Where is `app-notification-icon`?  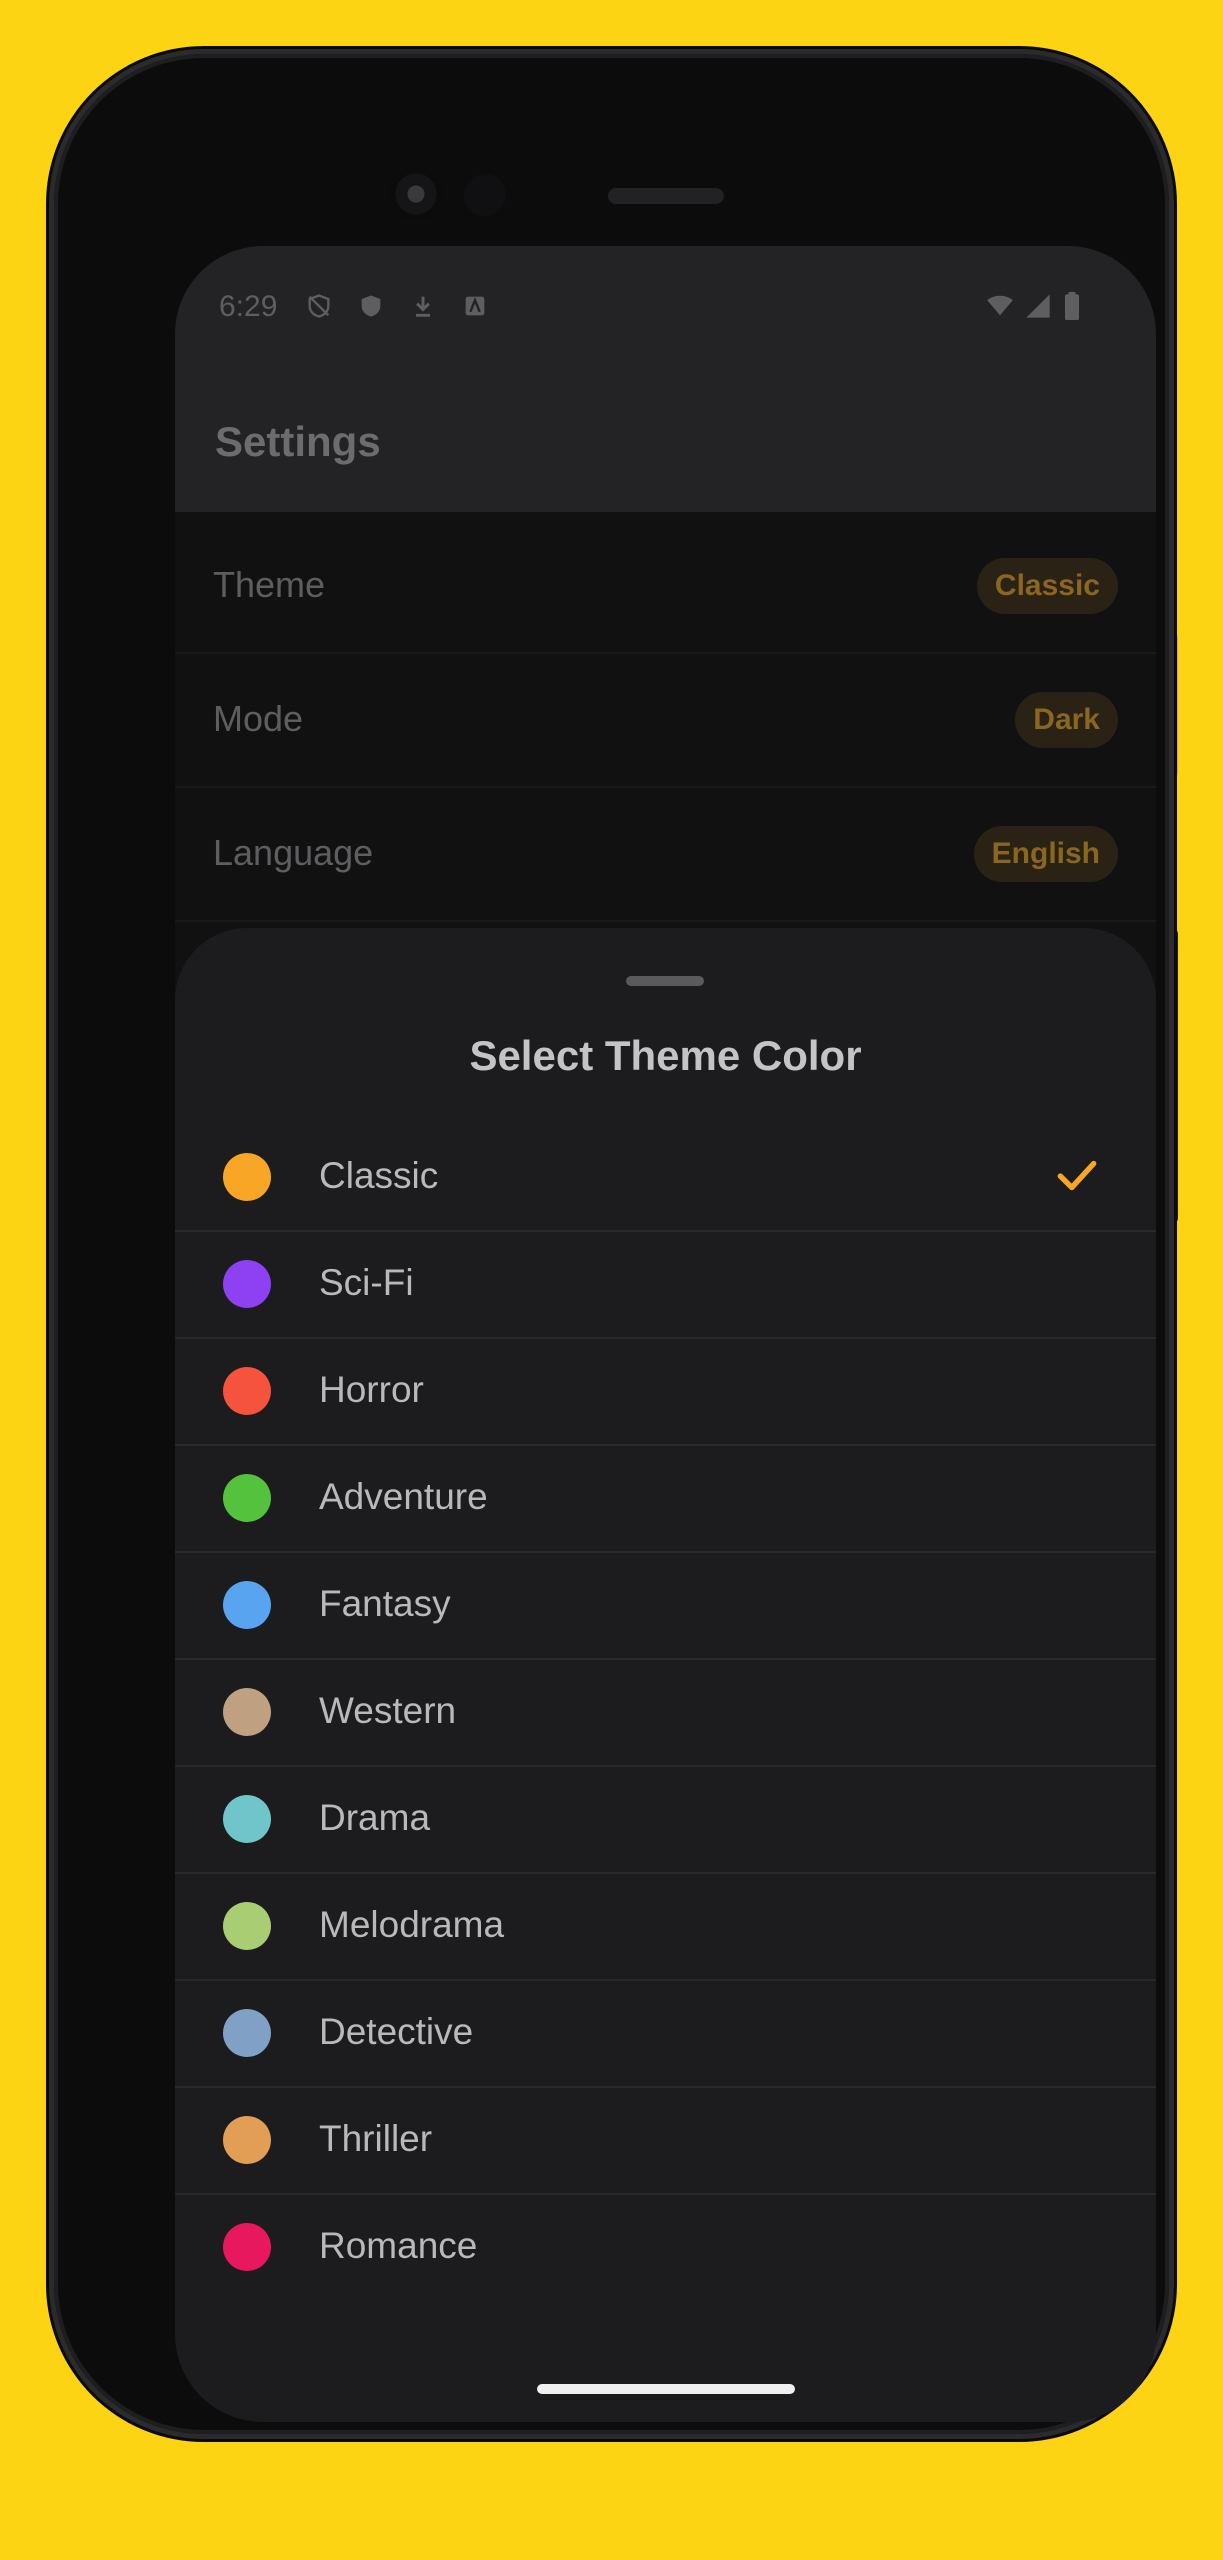 app-notification-icon is located at coordinates (475, 306).